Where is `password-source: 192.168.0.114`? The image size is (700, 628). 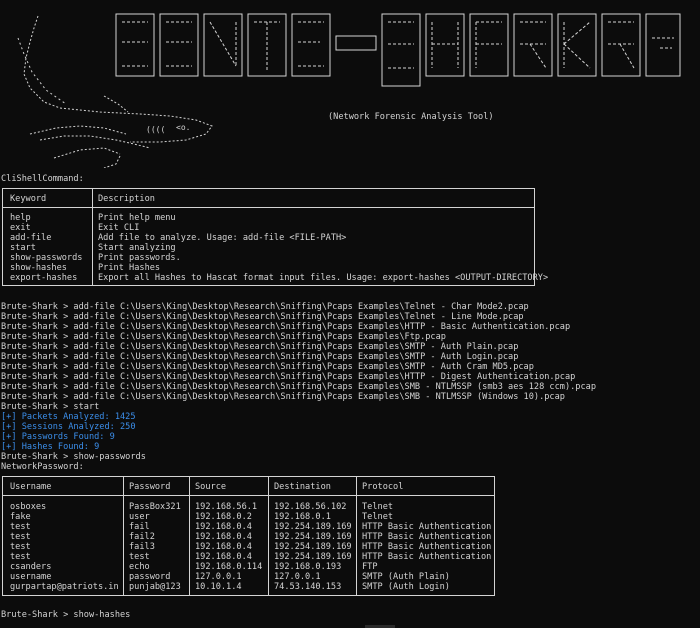
password-source: 192.168.0.114 is located at coordinates (229, 567).